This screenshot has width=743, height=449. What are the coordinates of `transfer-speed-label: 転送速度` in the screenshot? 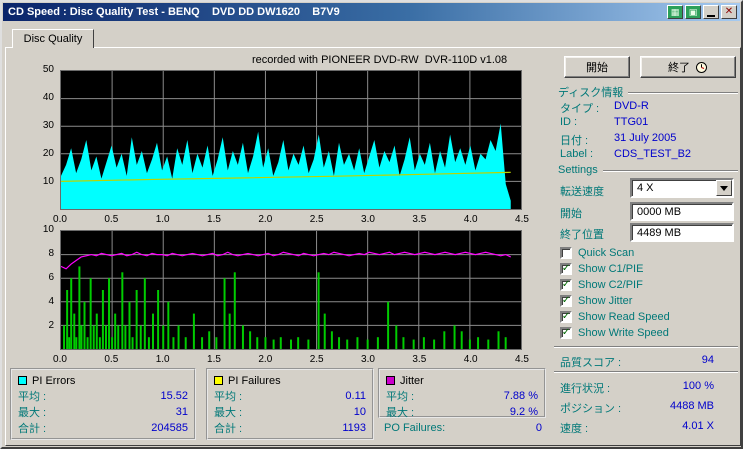 It's located at (582, 192).